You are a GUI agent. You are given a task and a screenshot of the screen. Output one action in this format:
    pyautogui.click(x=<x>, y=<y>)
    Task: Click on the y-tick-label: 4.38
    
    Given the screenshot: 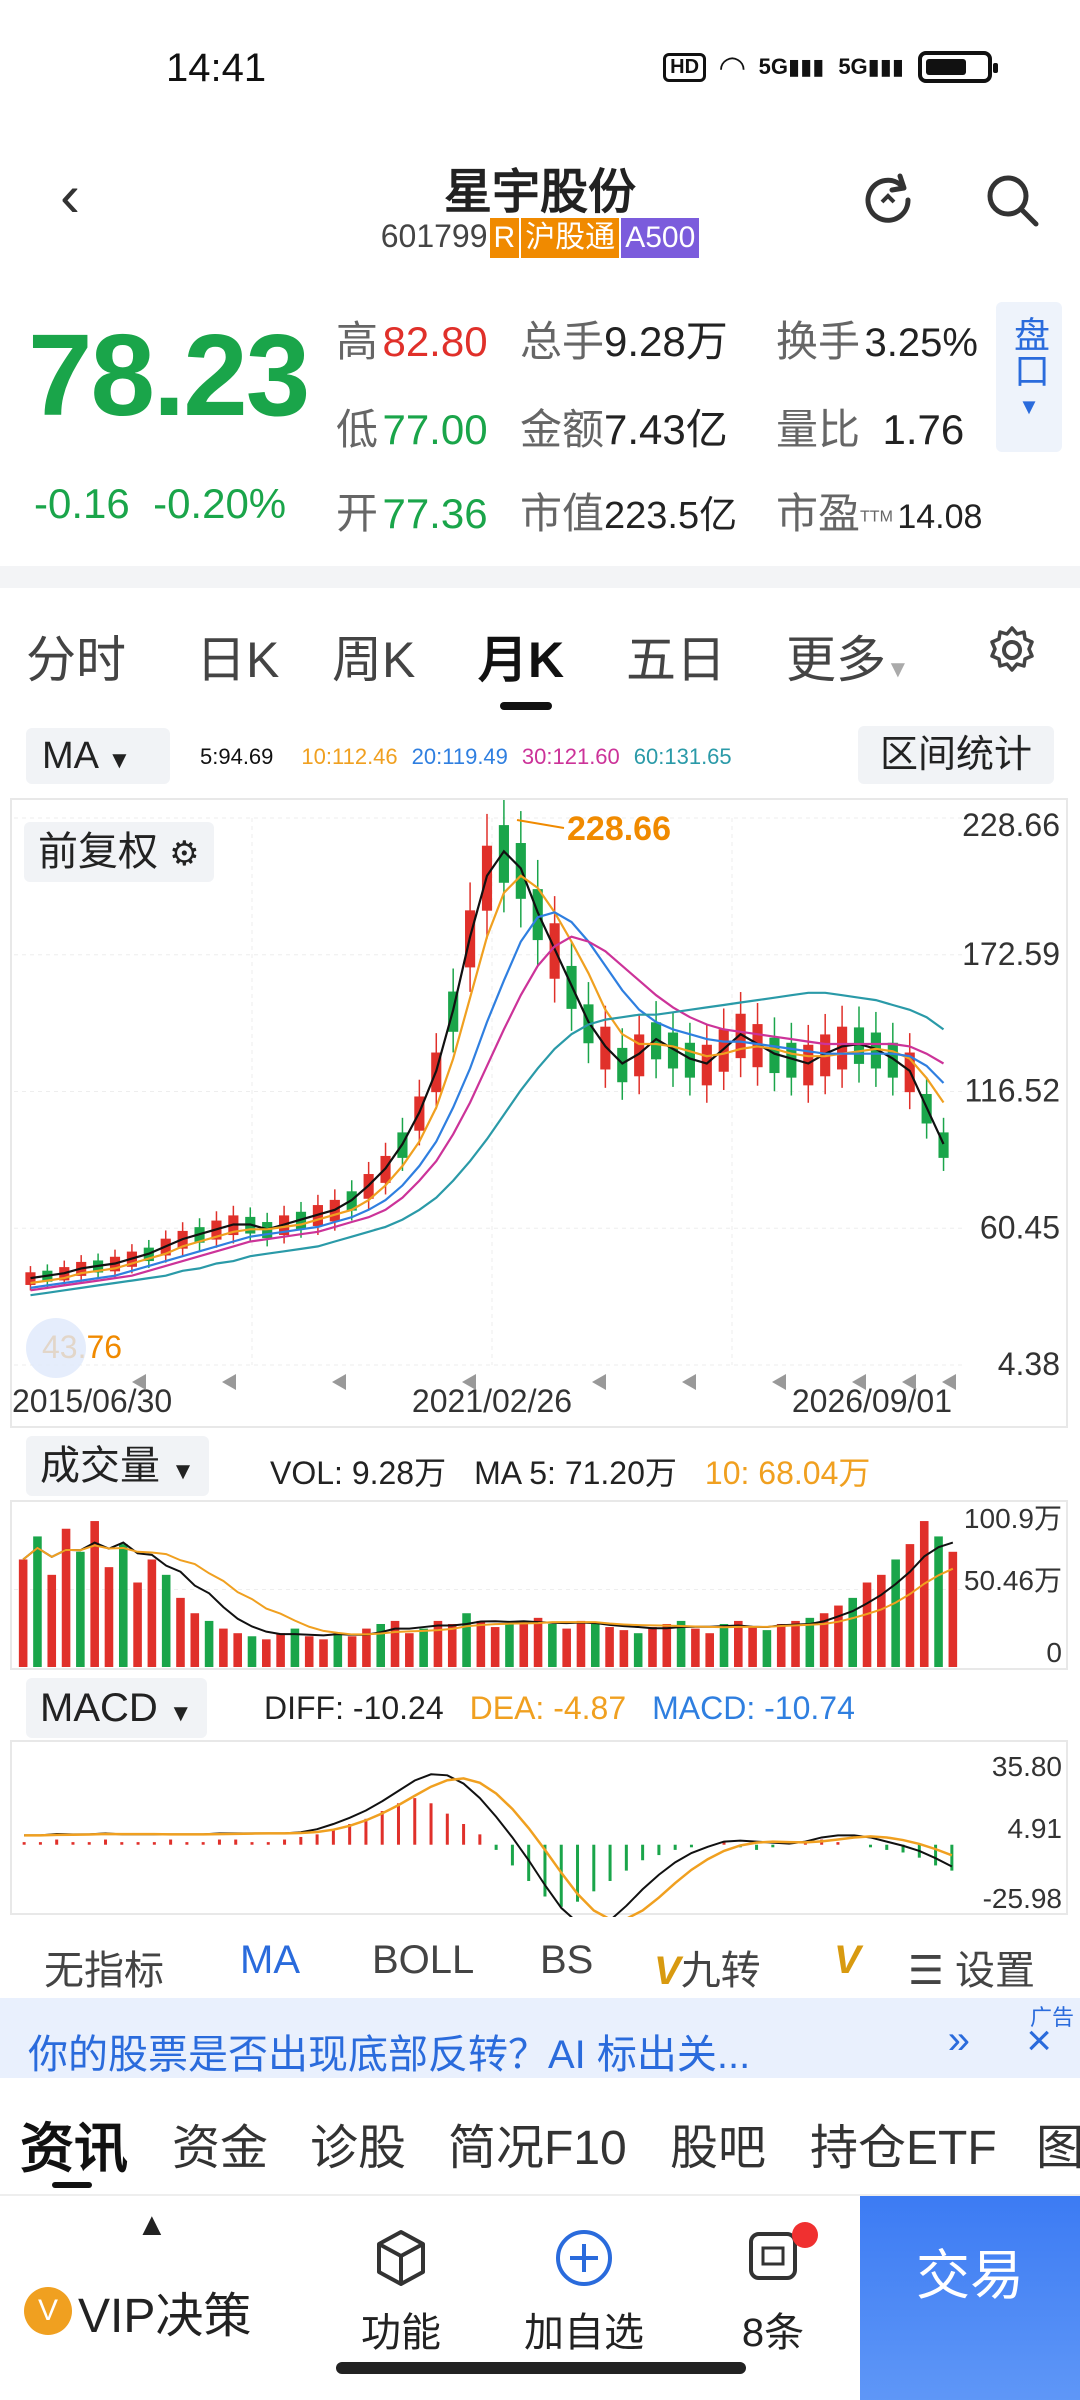 What is the action you would take?
    pyautogui.click(x=1029, y=1364)
    